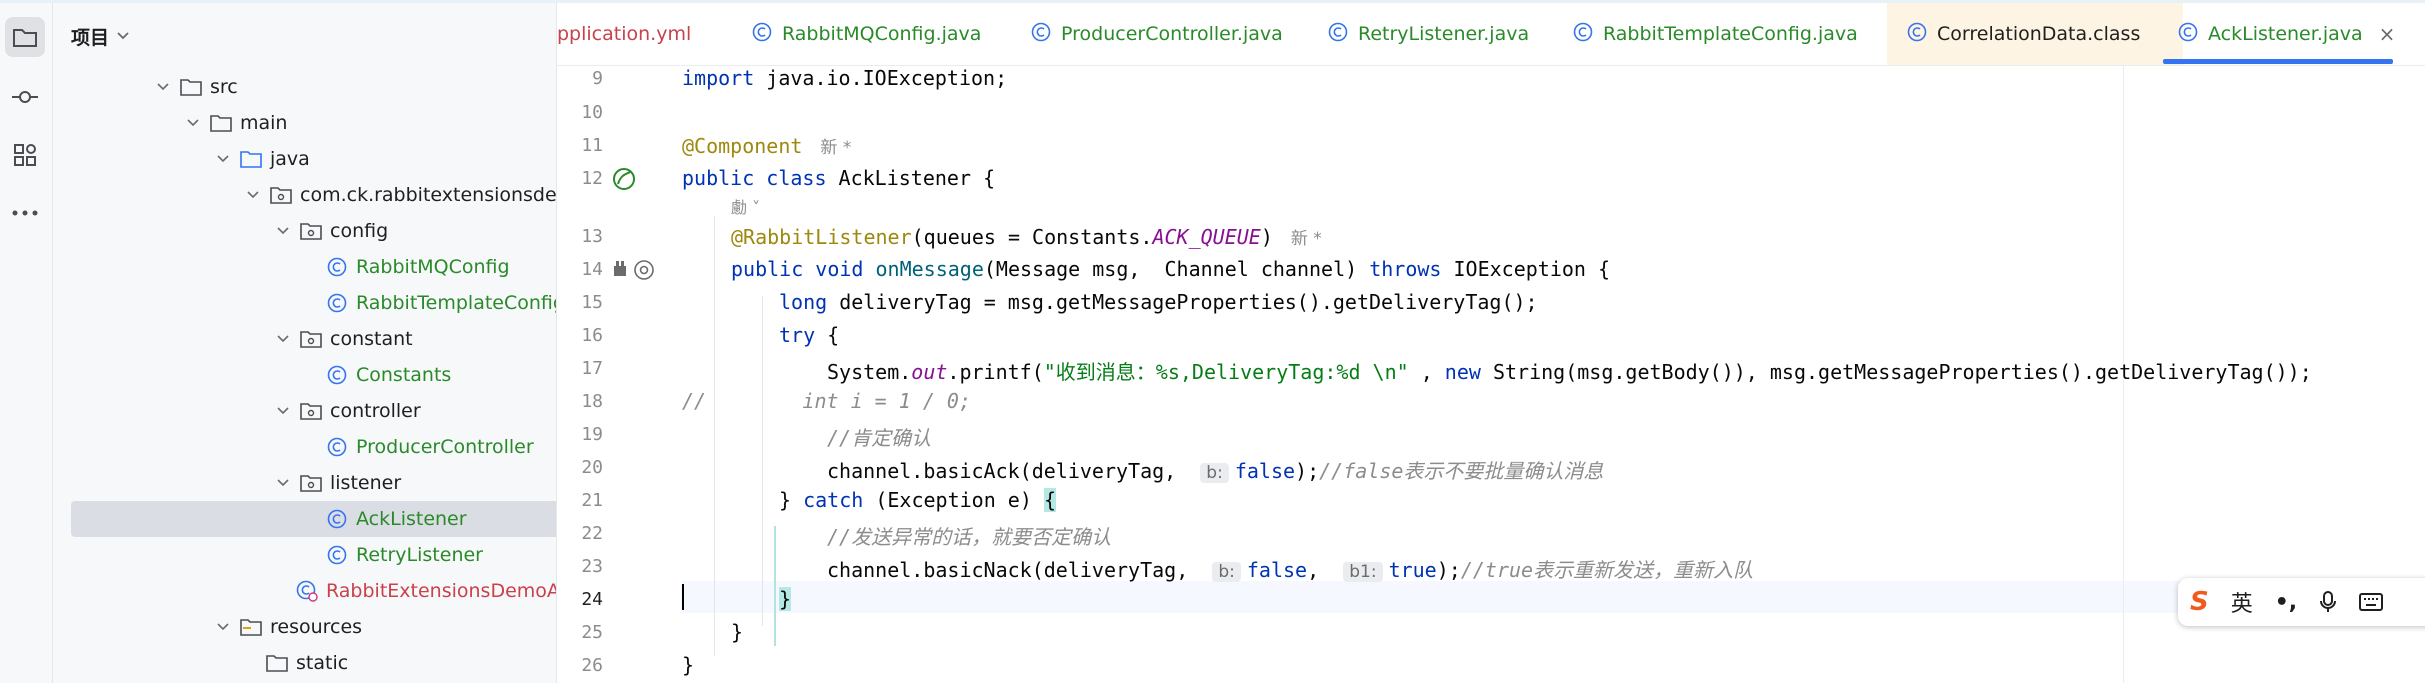 The height and width of the screenshot is (683, 2425). I want to click on tree-item-rabbitextensionsdemoapplicati: RabbitExtensionsDemoApplicati, so click(304, 591).